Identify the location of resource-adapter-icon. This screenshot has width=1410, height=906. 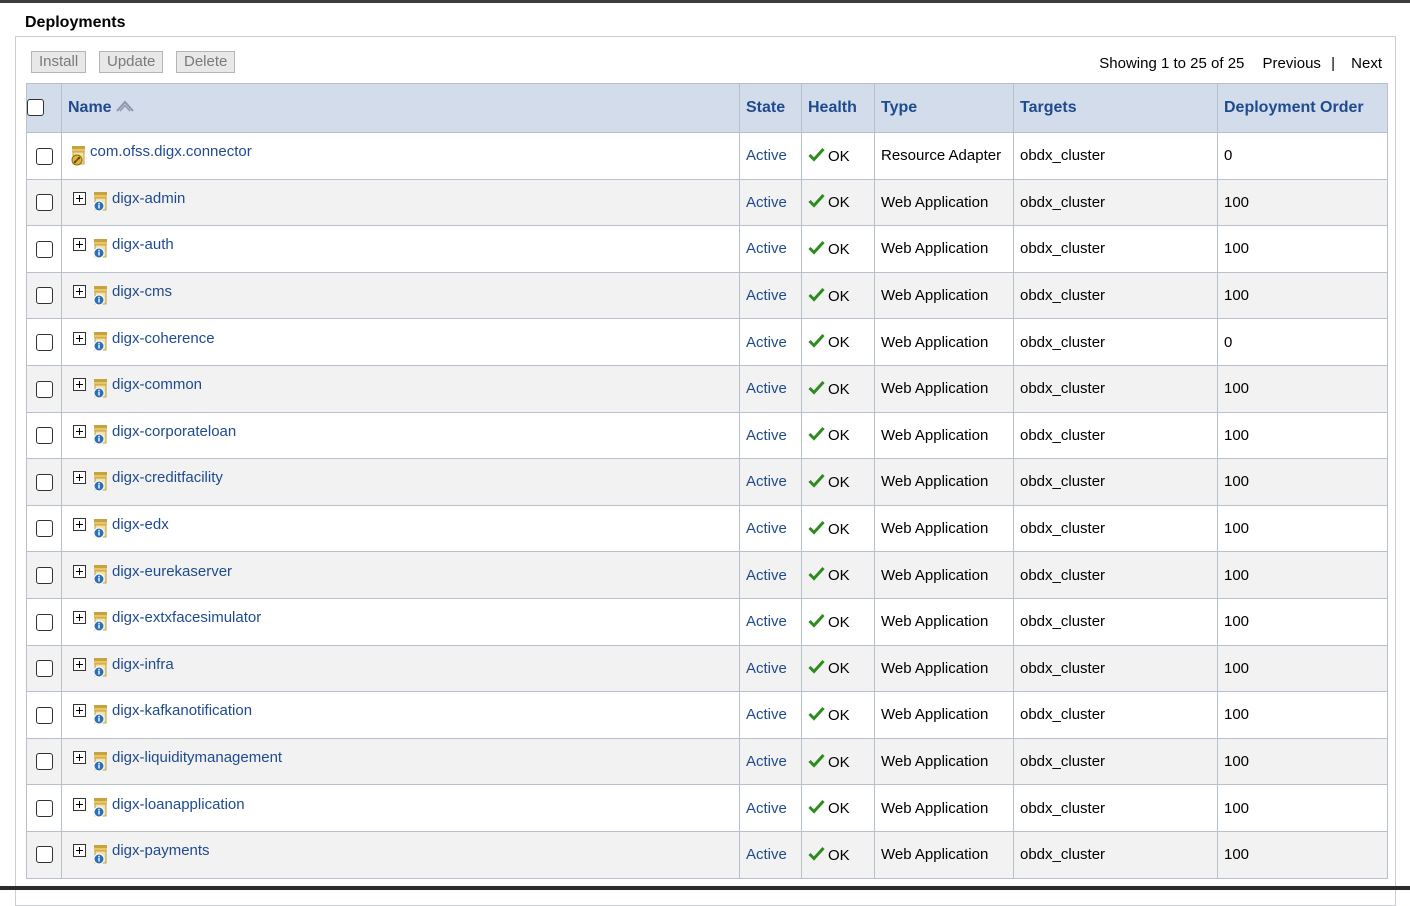
(79, 156).